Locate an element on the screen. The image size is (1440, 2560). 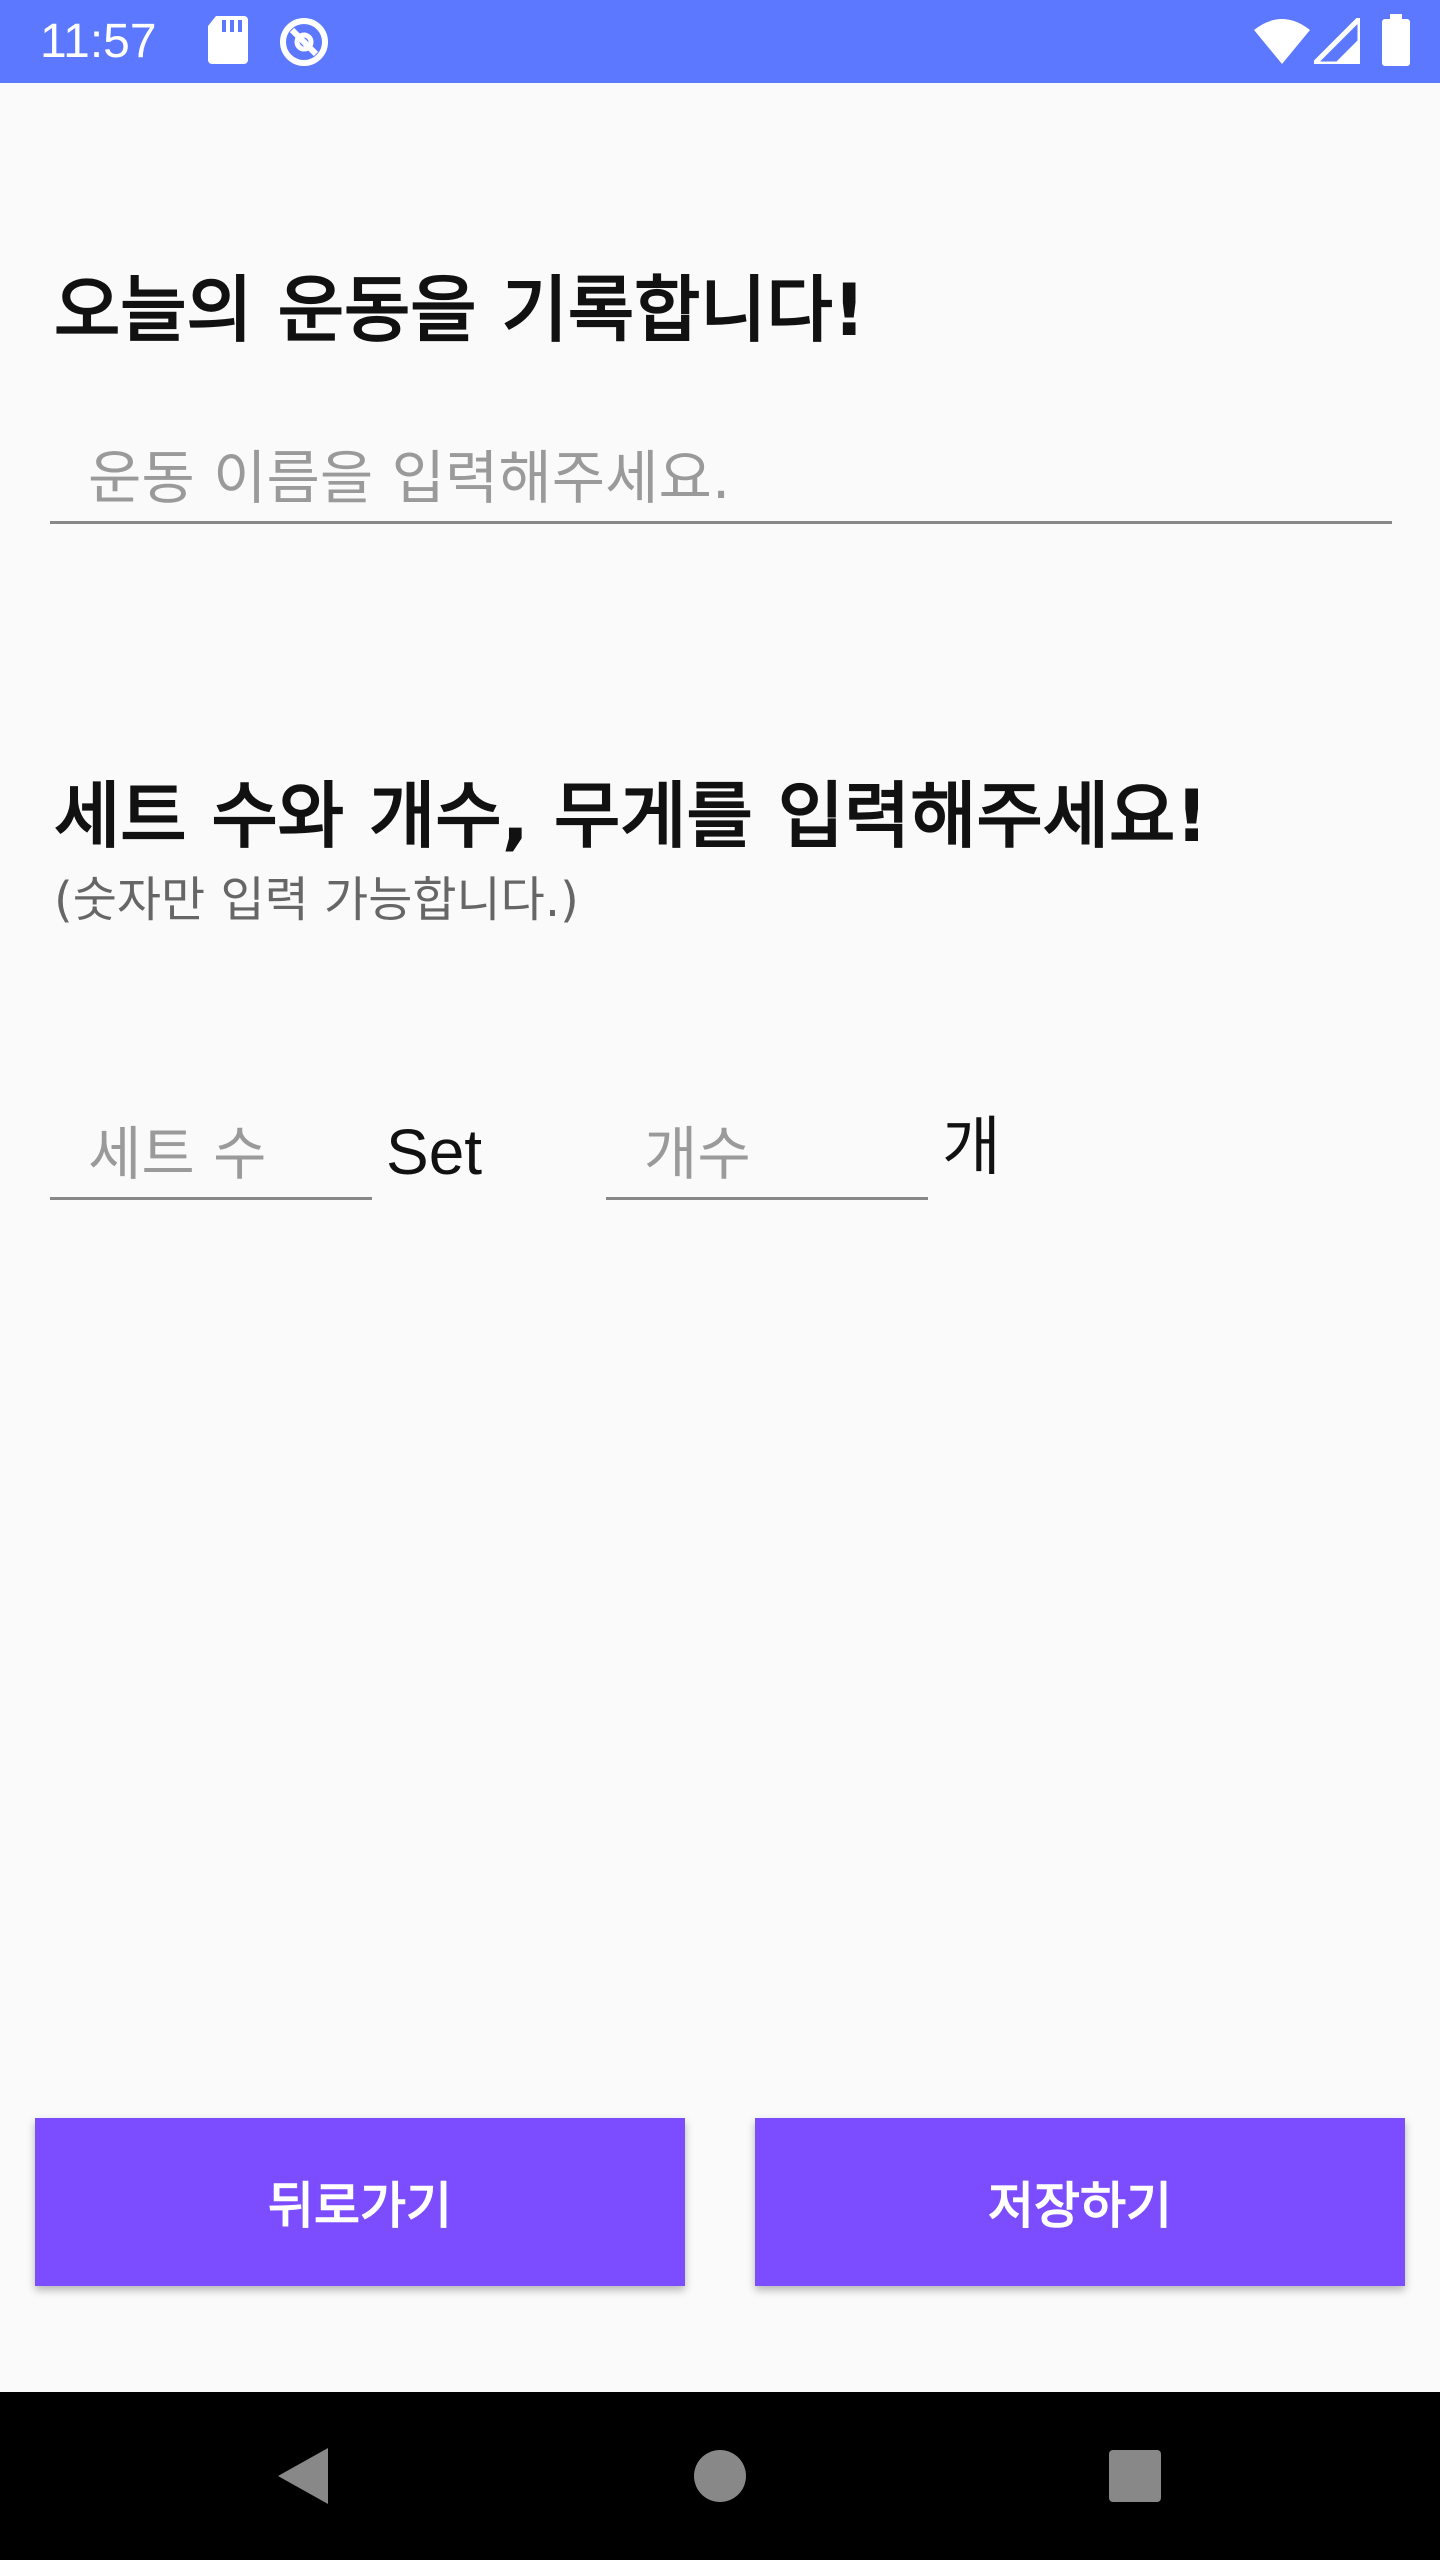
navigation-bar is located at coordinates (720, 2476).